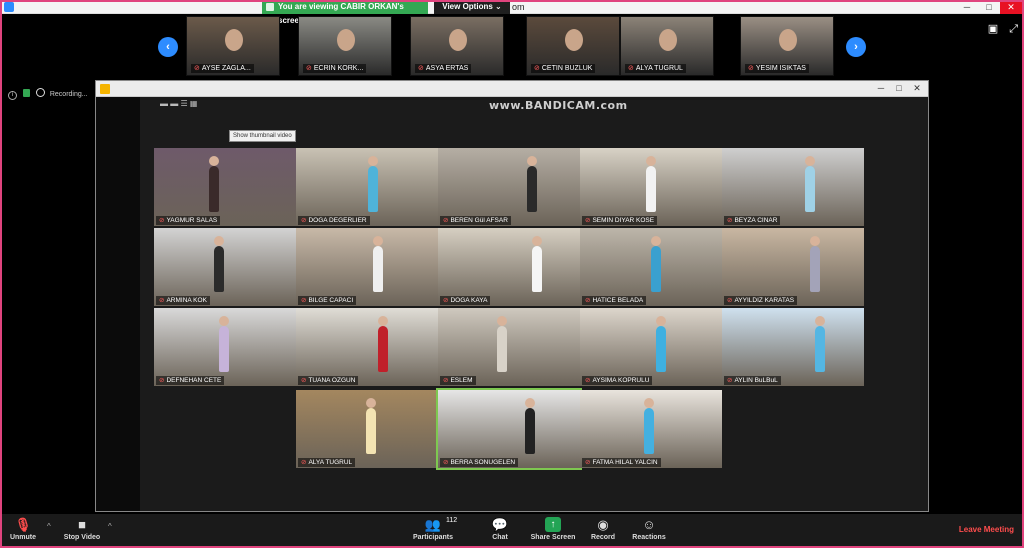  What do you see at coordinates (40, 92) in the screenshot?
I see `record-status-icon` at bounding box center [40, 92].